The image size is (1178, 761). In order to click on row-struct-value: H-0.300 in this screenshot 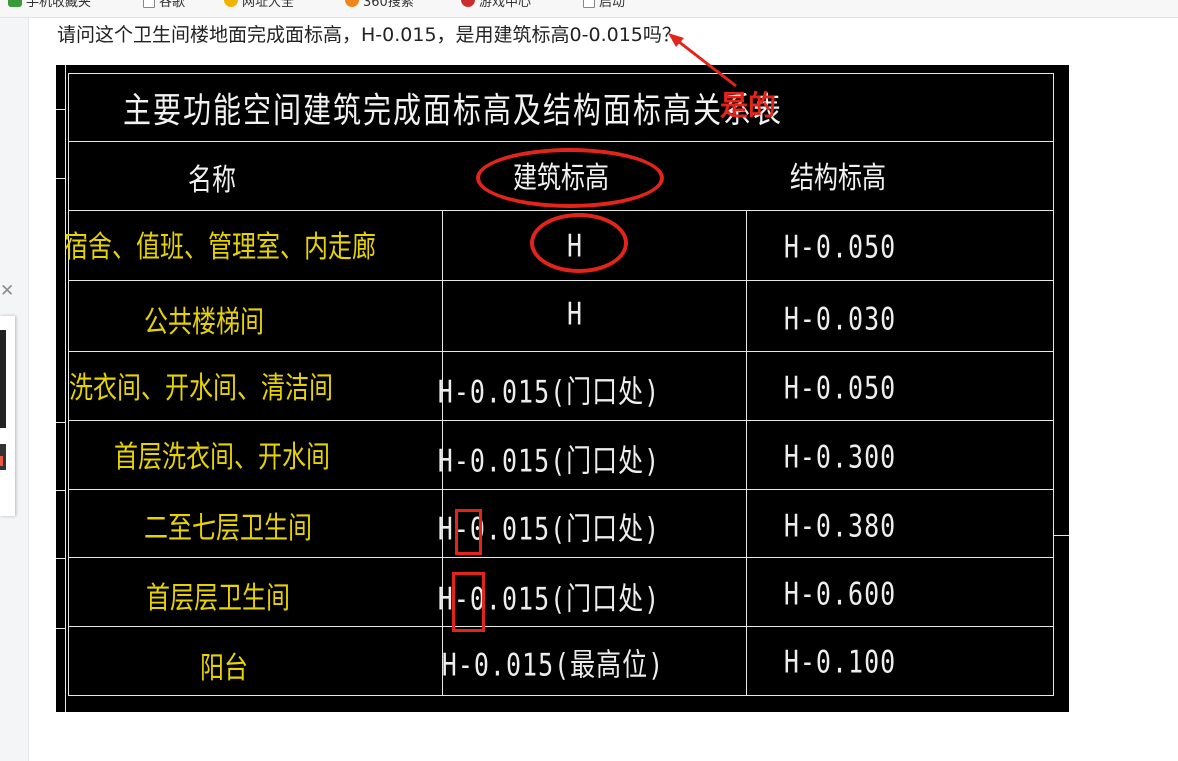, I will do `click(840, 457)`.